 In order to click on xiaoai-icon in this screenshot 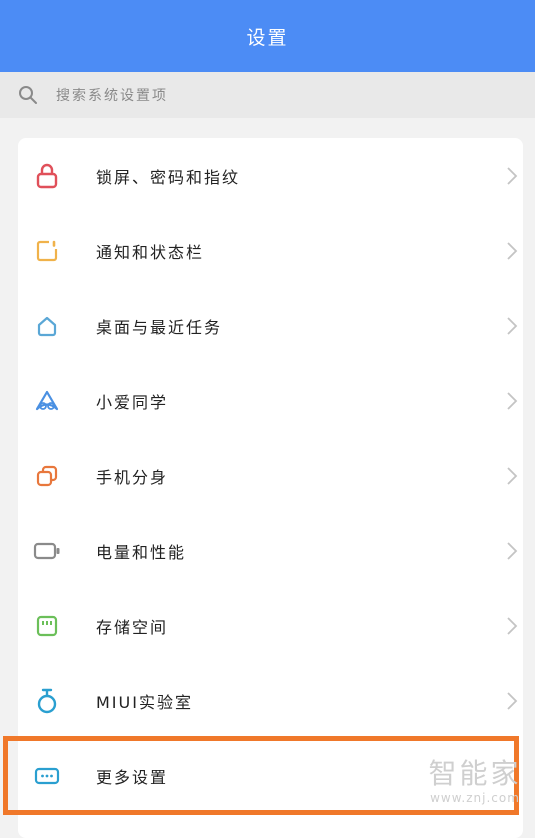, I will do `click(47, 401)`.